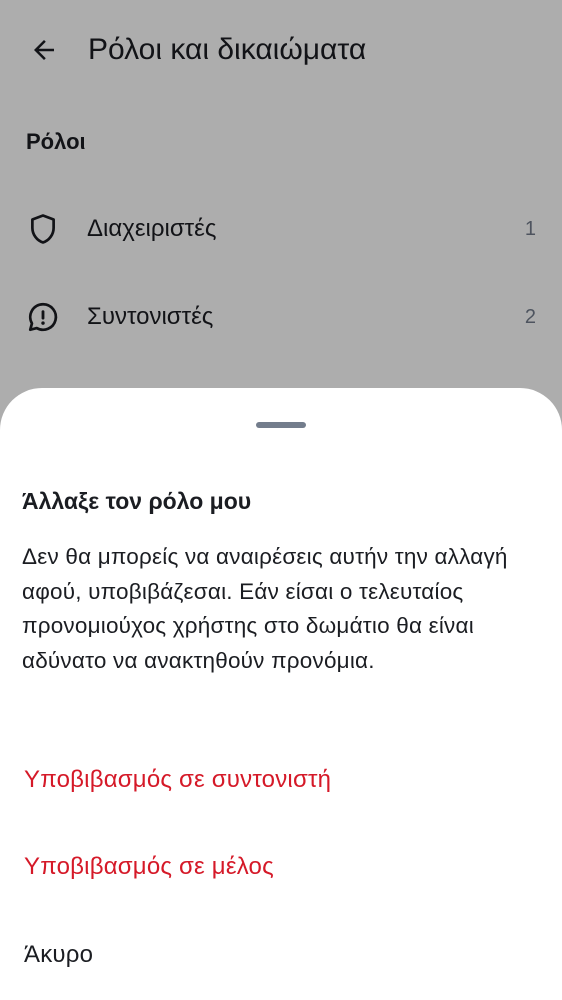 This screenshot has height=1000, width=562. I want to click on cancel-button: Άκυρο, so click(58, 955).